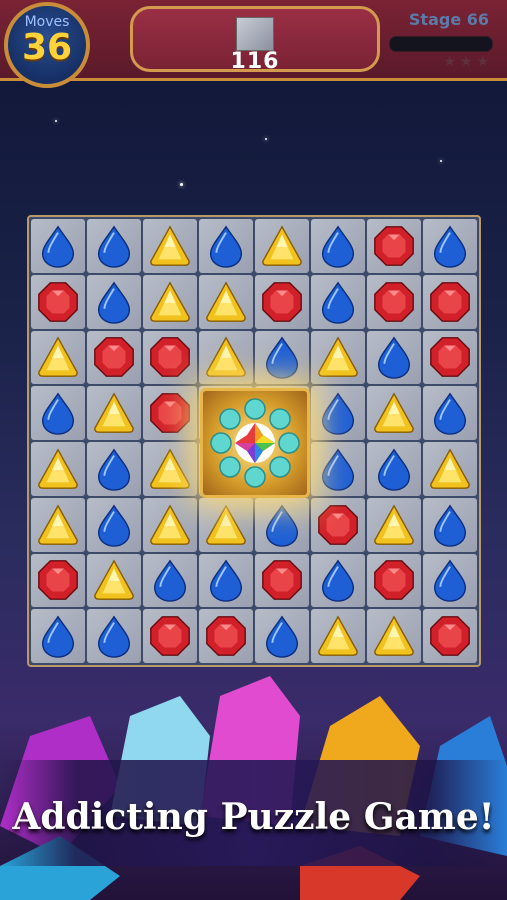  Describe the element at coordinates (47, 47) in the screenshot. I see `moves-value: 36` at that location.